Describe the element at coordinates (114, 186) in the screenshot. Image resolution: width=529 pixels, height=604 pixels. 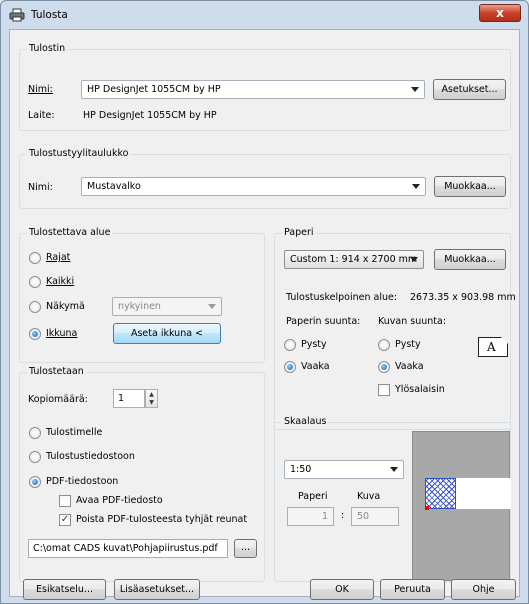
I see `style-table-value: Mustavalko` at that location.